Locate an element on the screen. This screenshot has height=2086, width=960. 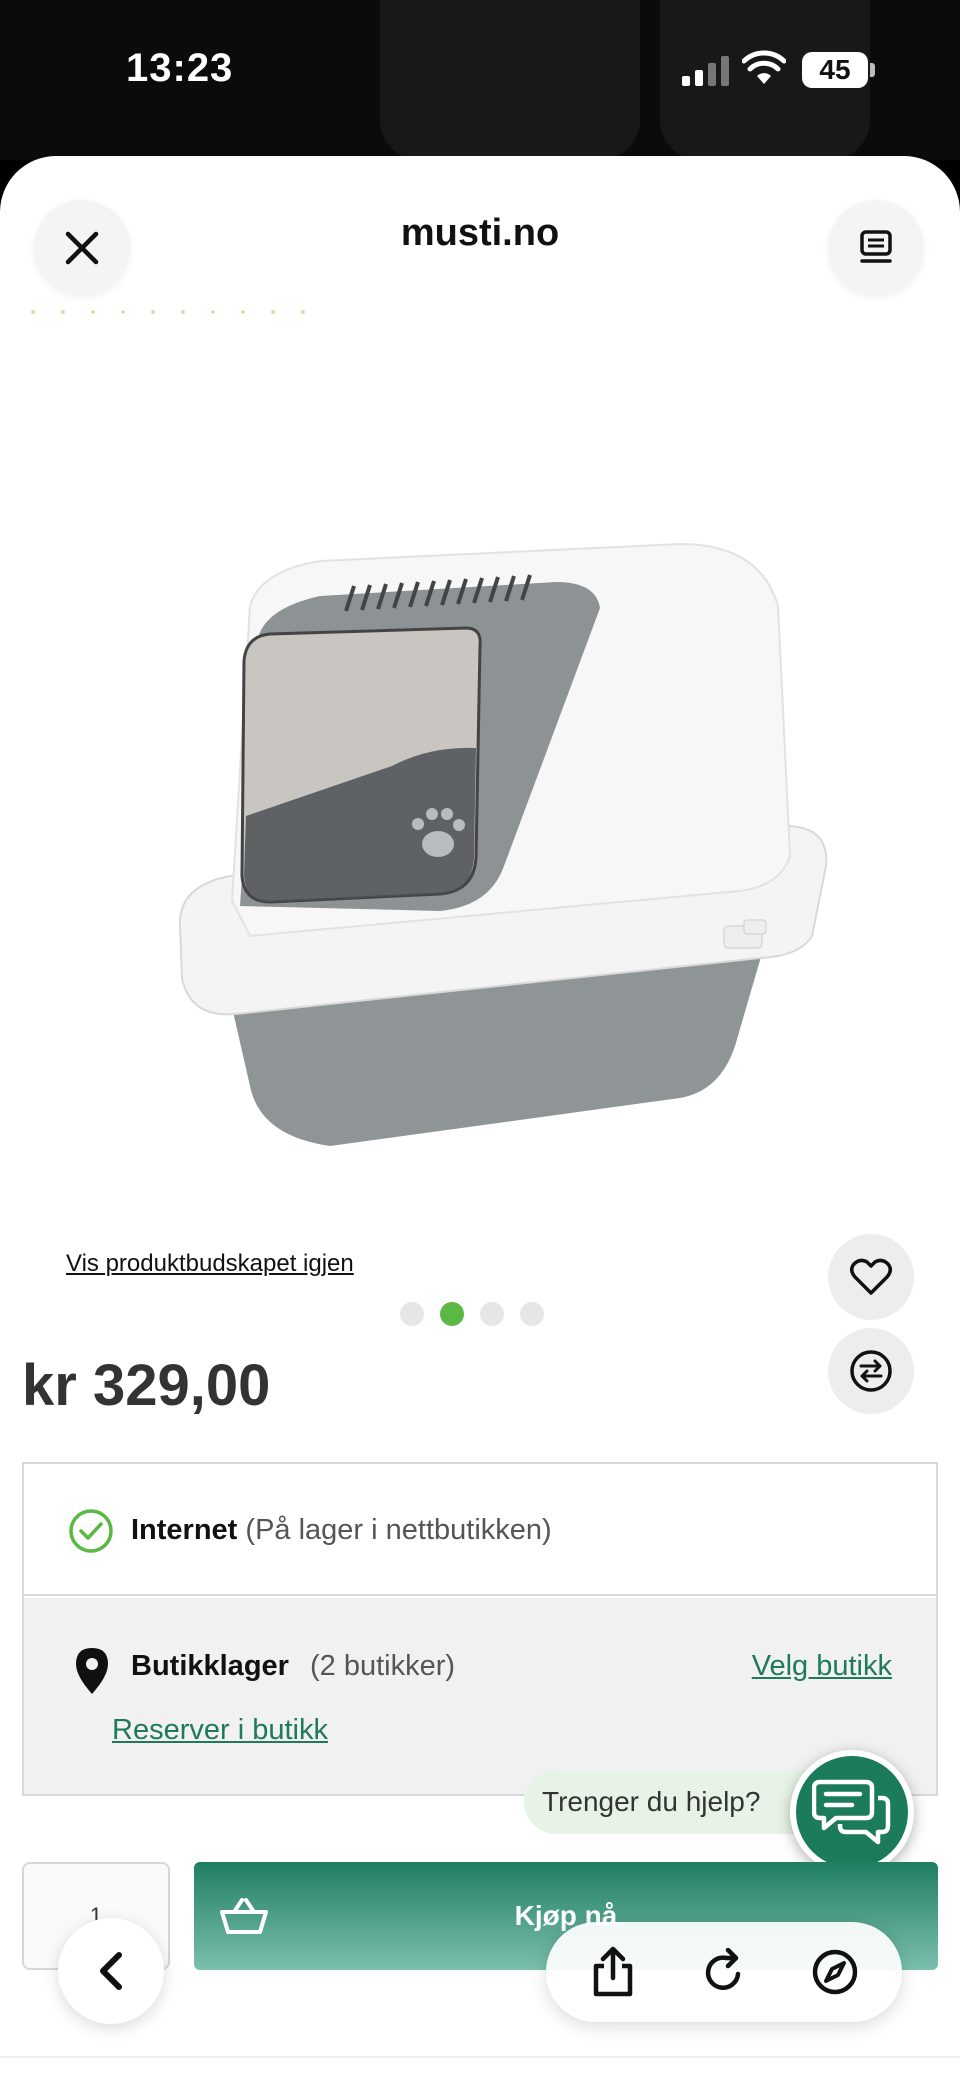
compare-button is located at coordinates (871, 1371).